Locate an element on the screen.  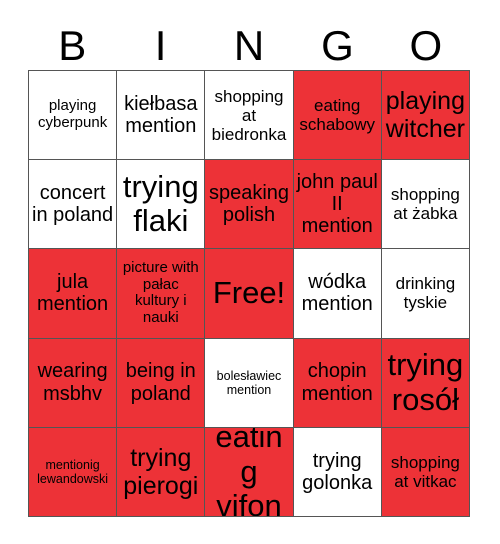
bingo-free-space: Free! is located at coordinates (249, 294).